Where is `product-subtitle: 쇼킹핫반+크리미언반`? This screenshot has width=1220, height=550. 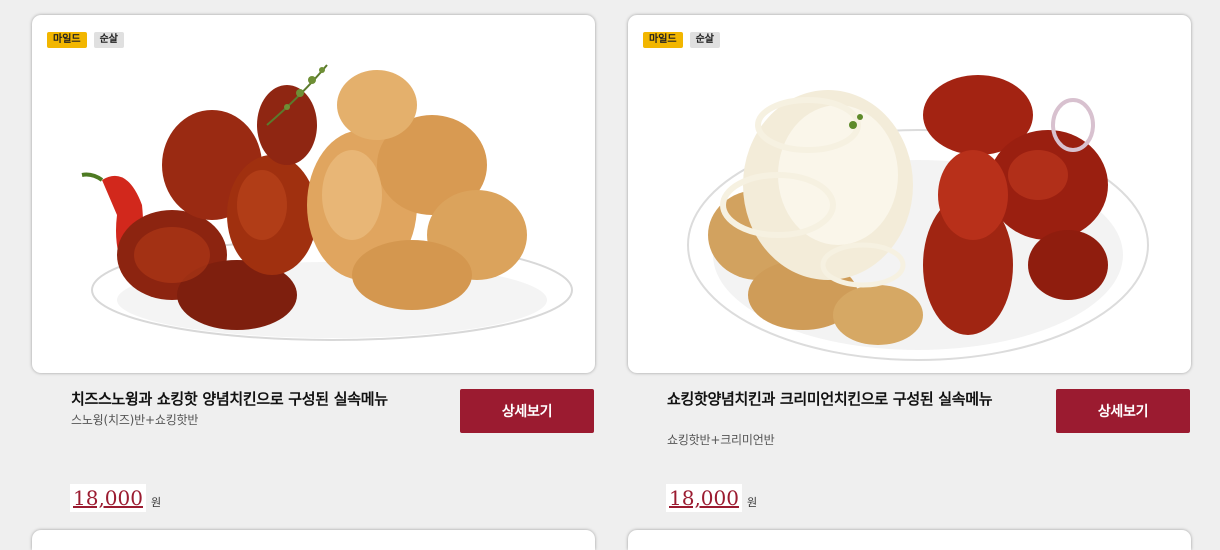
product-subtitle: 쇼킹핫반+크리미언반 is located at coordinates (721, 440).